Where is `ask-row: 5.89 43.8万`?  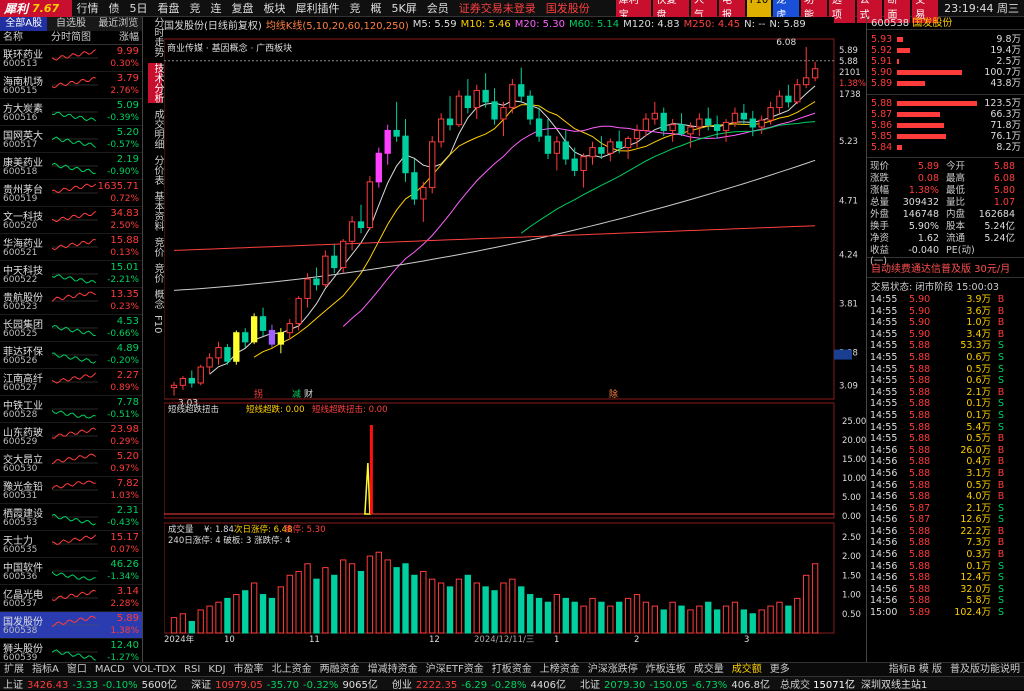 ask-row: 5.89 43.8万 is located at coordinates (945, 83).